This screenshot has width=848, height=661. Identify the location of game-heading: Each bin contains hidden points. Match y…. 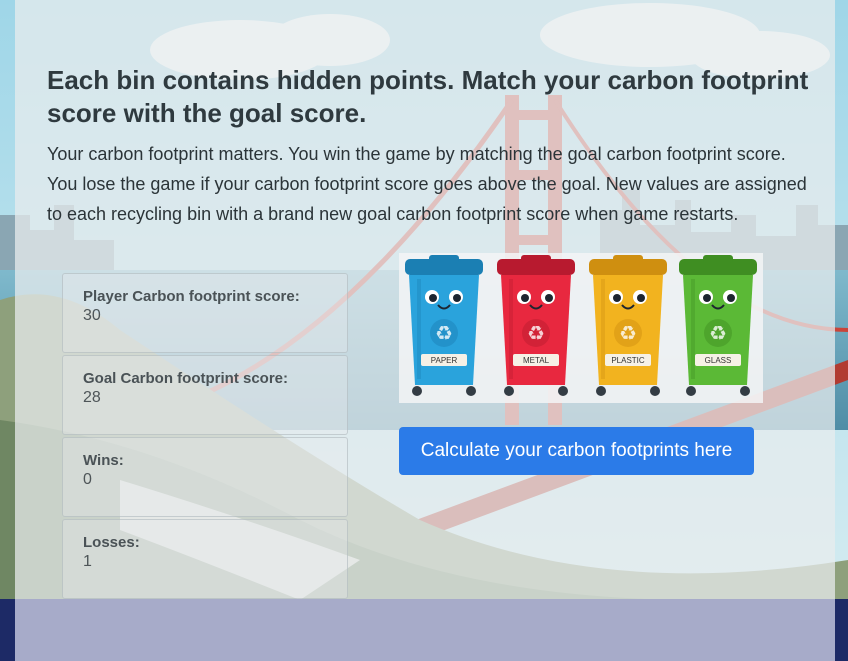
(428, 96).